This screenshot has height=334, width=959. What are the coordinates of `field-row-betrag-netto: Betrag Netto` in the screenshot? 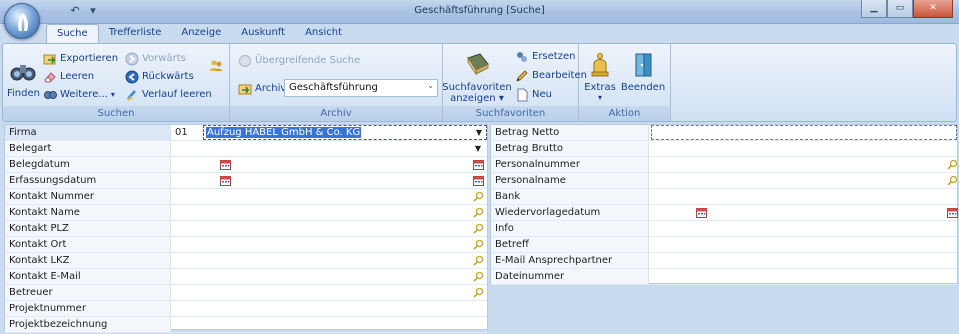 It's located at (724, 133).